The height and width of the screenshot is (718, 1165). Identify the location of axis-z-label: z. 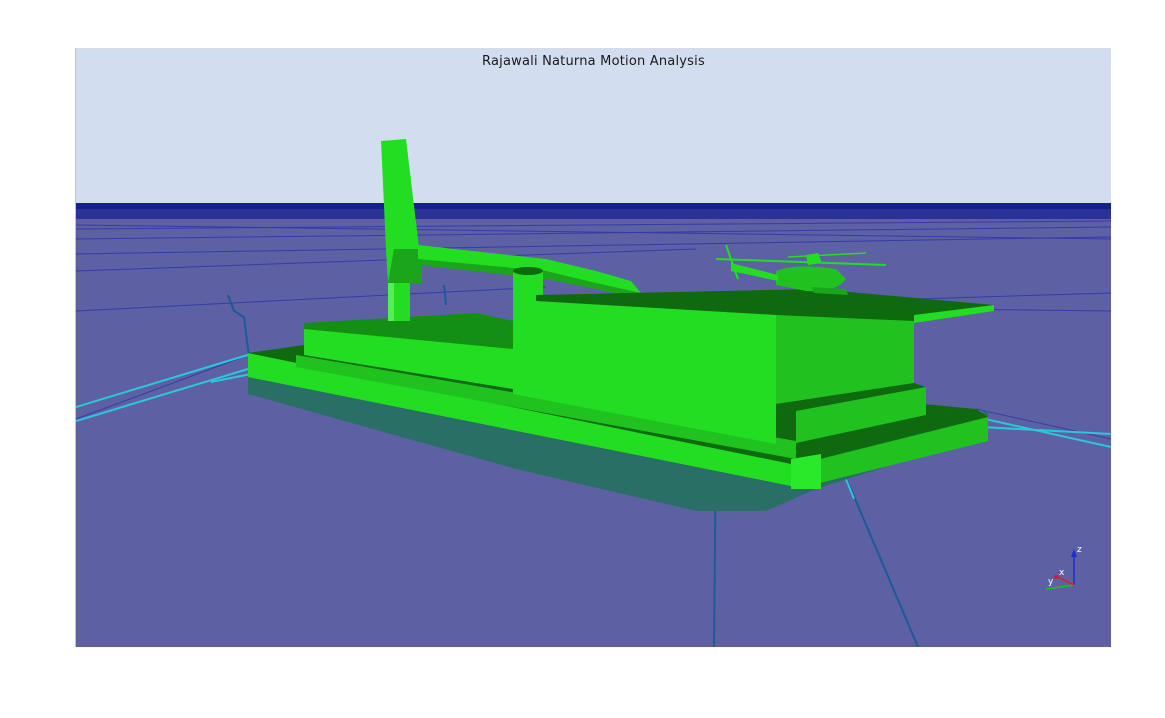
(1079, 550).